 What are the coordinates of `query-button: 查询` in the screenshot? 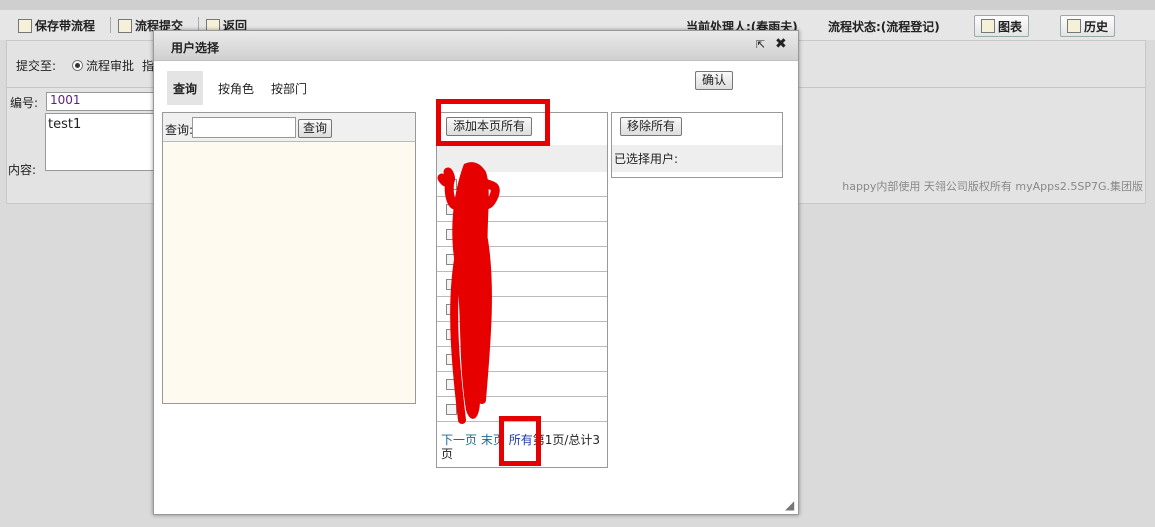 It's located at (315, 128).